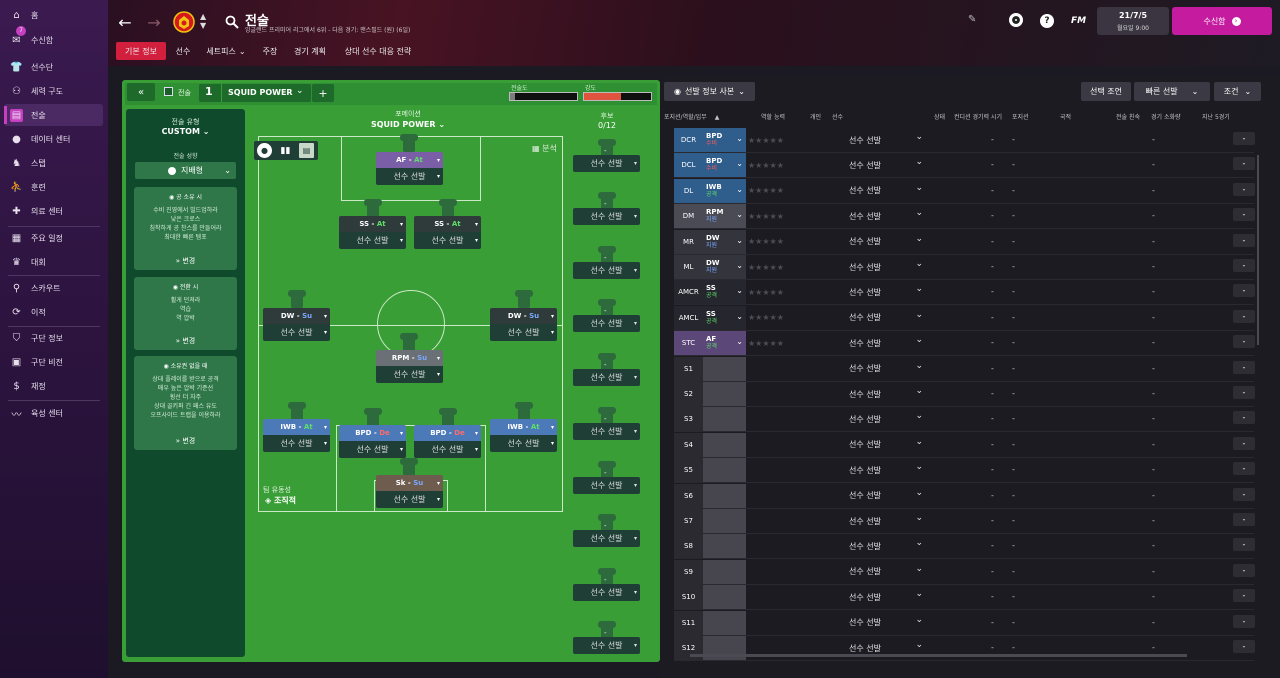  Describe the element at coordinates (724, 190) in the screenshot. I see `row-role-selector: IWB 공격 ⌄` at that location.